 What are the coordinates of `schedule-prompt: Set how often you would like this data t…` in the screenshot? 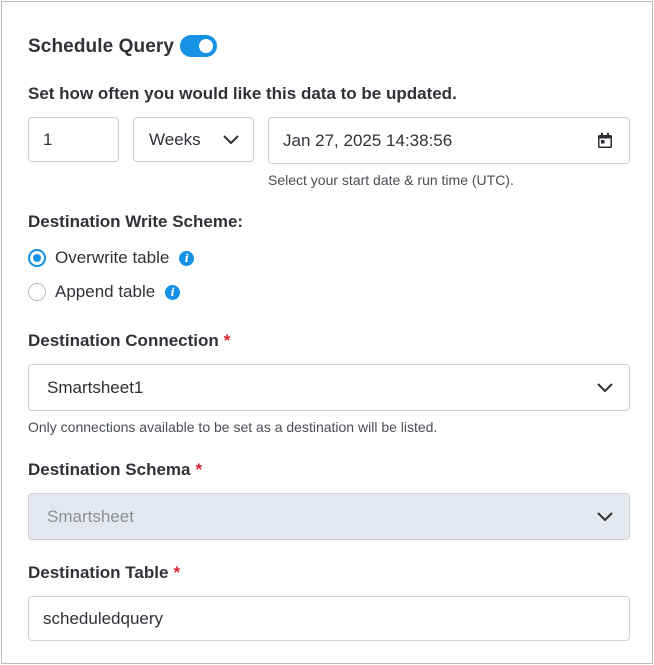 It's located at (242, 93).